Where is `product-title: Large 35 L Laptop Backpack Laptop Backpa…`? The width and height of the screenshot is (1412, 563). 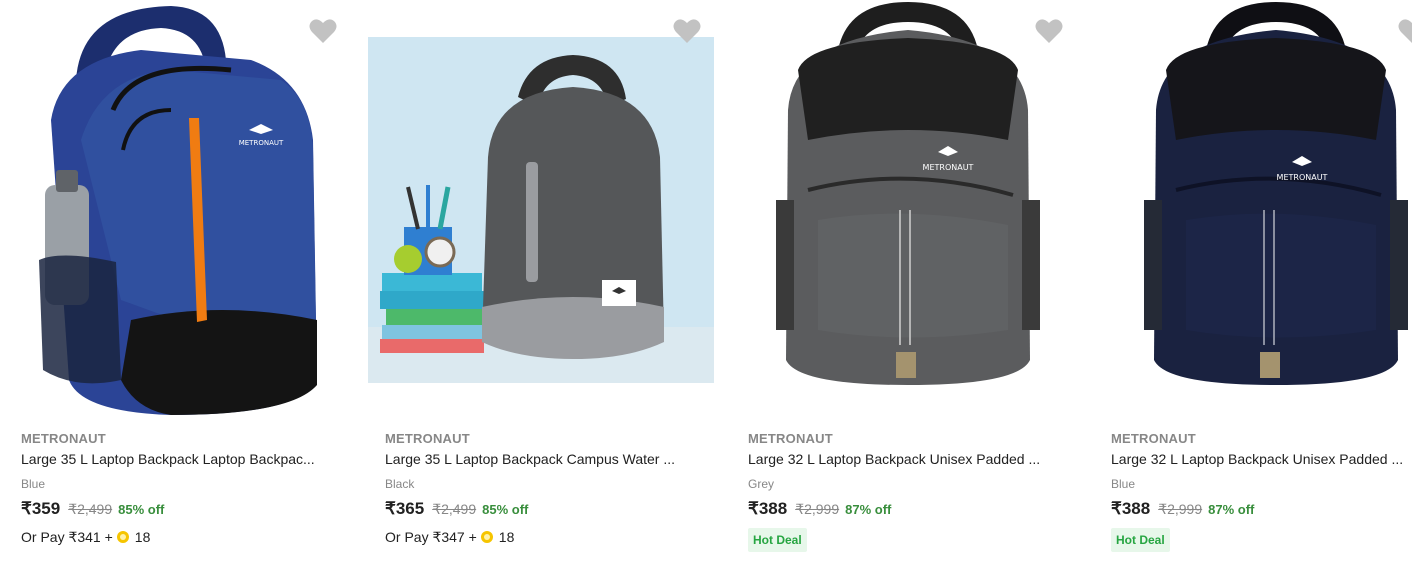
product-title: Large 35 L Laptop Backpack Laptop Backpa… is located at coordinates (180, 459).